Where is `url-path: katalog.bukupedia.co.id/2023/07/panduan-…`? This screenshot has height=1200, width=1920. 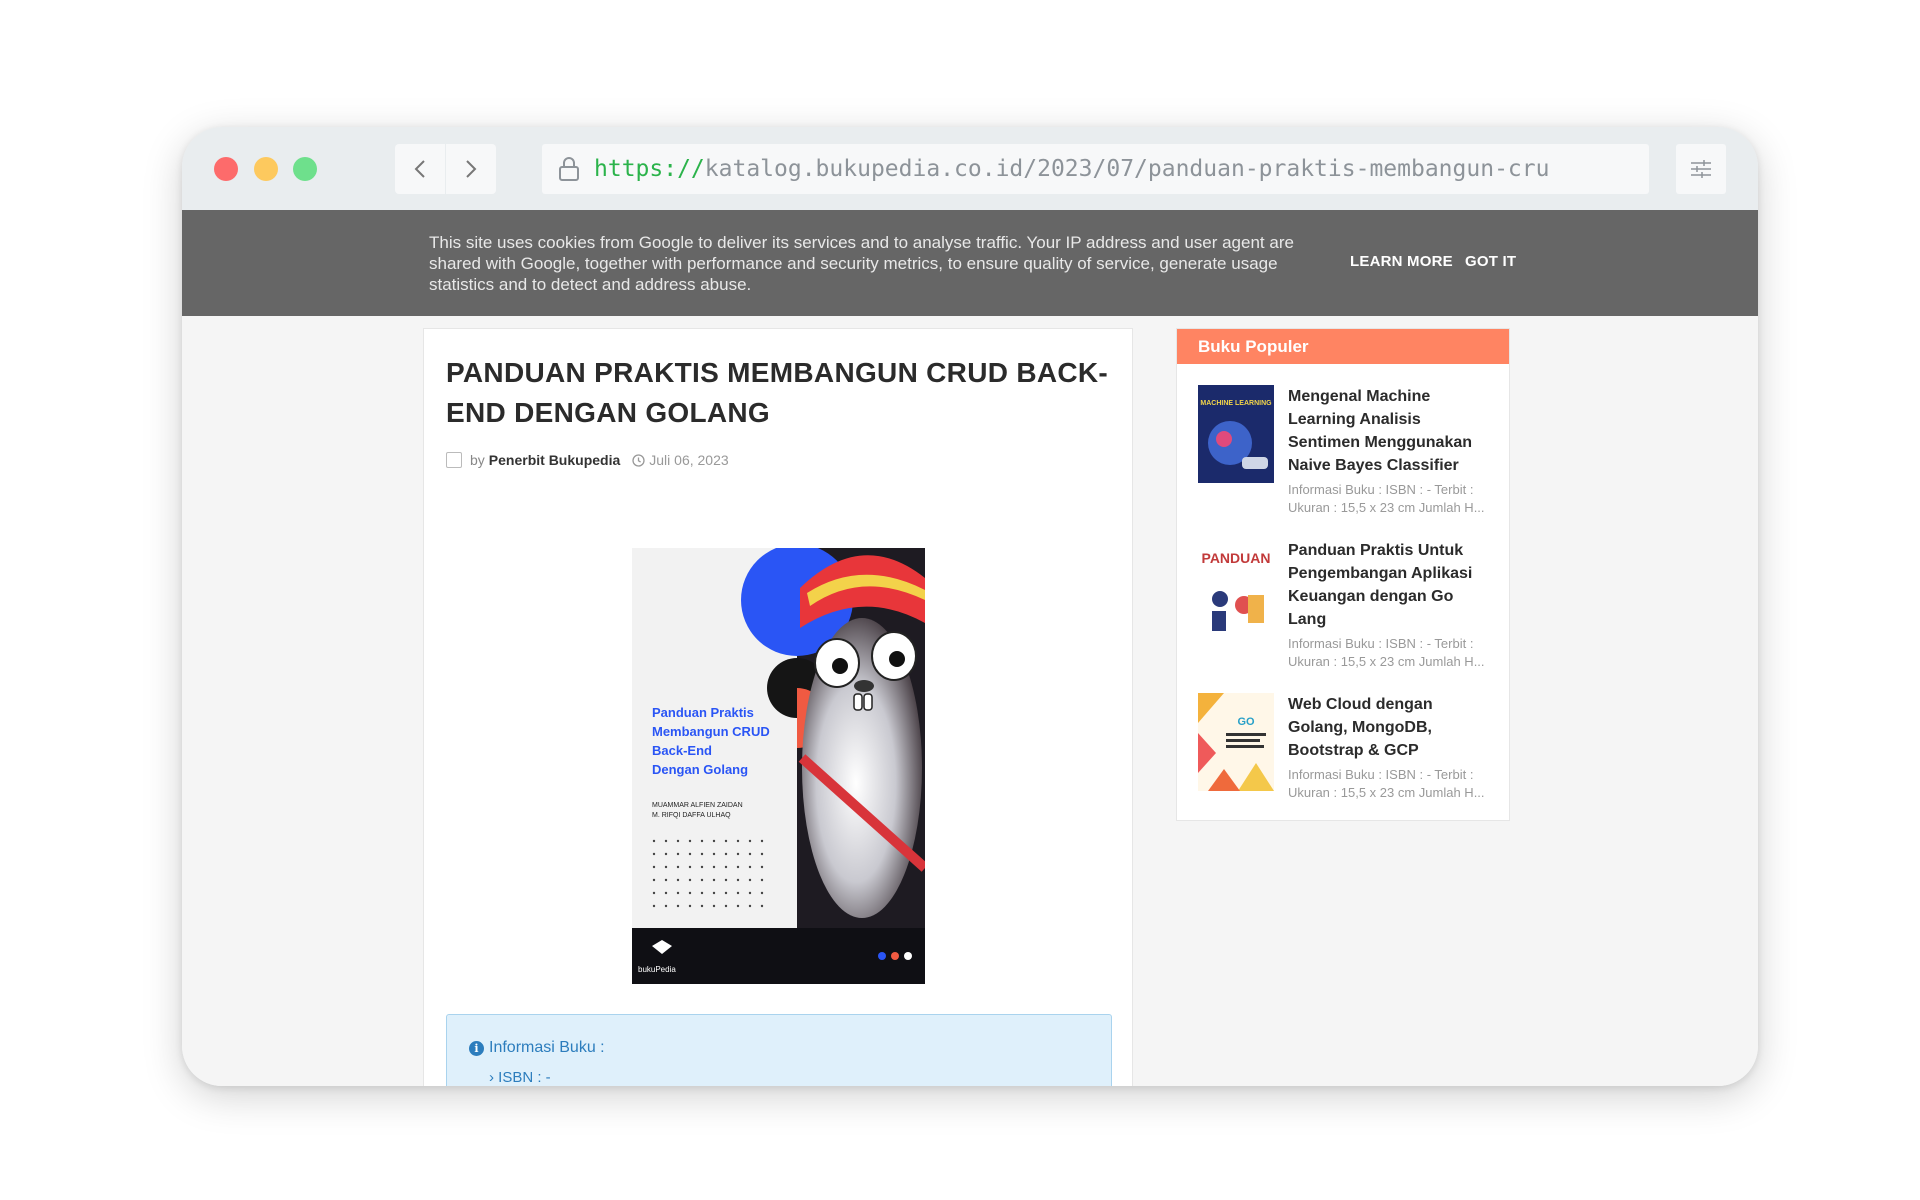
url-path: katalog.bukupedia.co.id/2023/07/panduan-… is located at coordinates (1127, 169).